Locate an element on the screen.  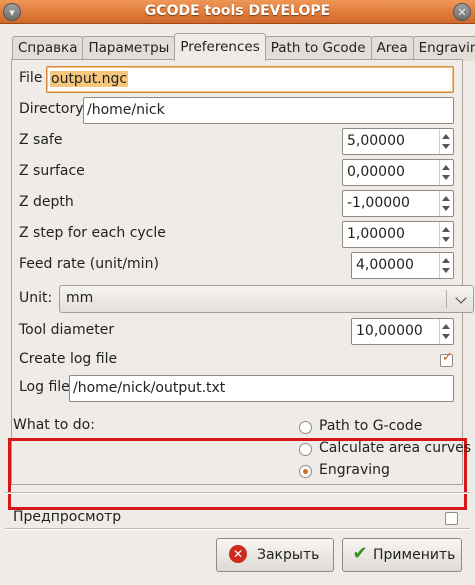
feed-rate-row: Feed rate (unit/min) 4,00000 is located at coordinates (240, 266).